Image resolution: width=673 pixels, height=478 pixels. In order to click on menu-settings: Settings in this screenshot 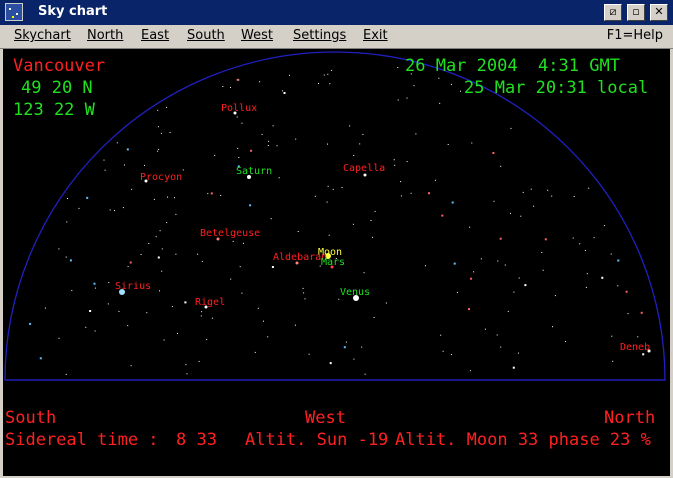, I will do `click(319, 35)`.